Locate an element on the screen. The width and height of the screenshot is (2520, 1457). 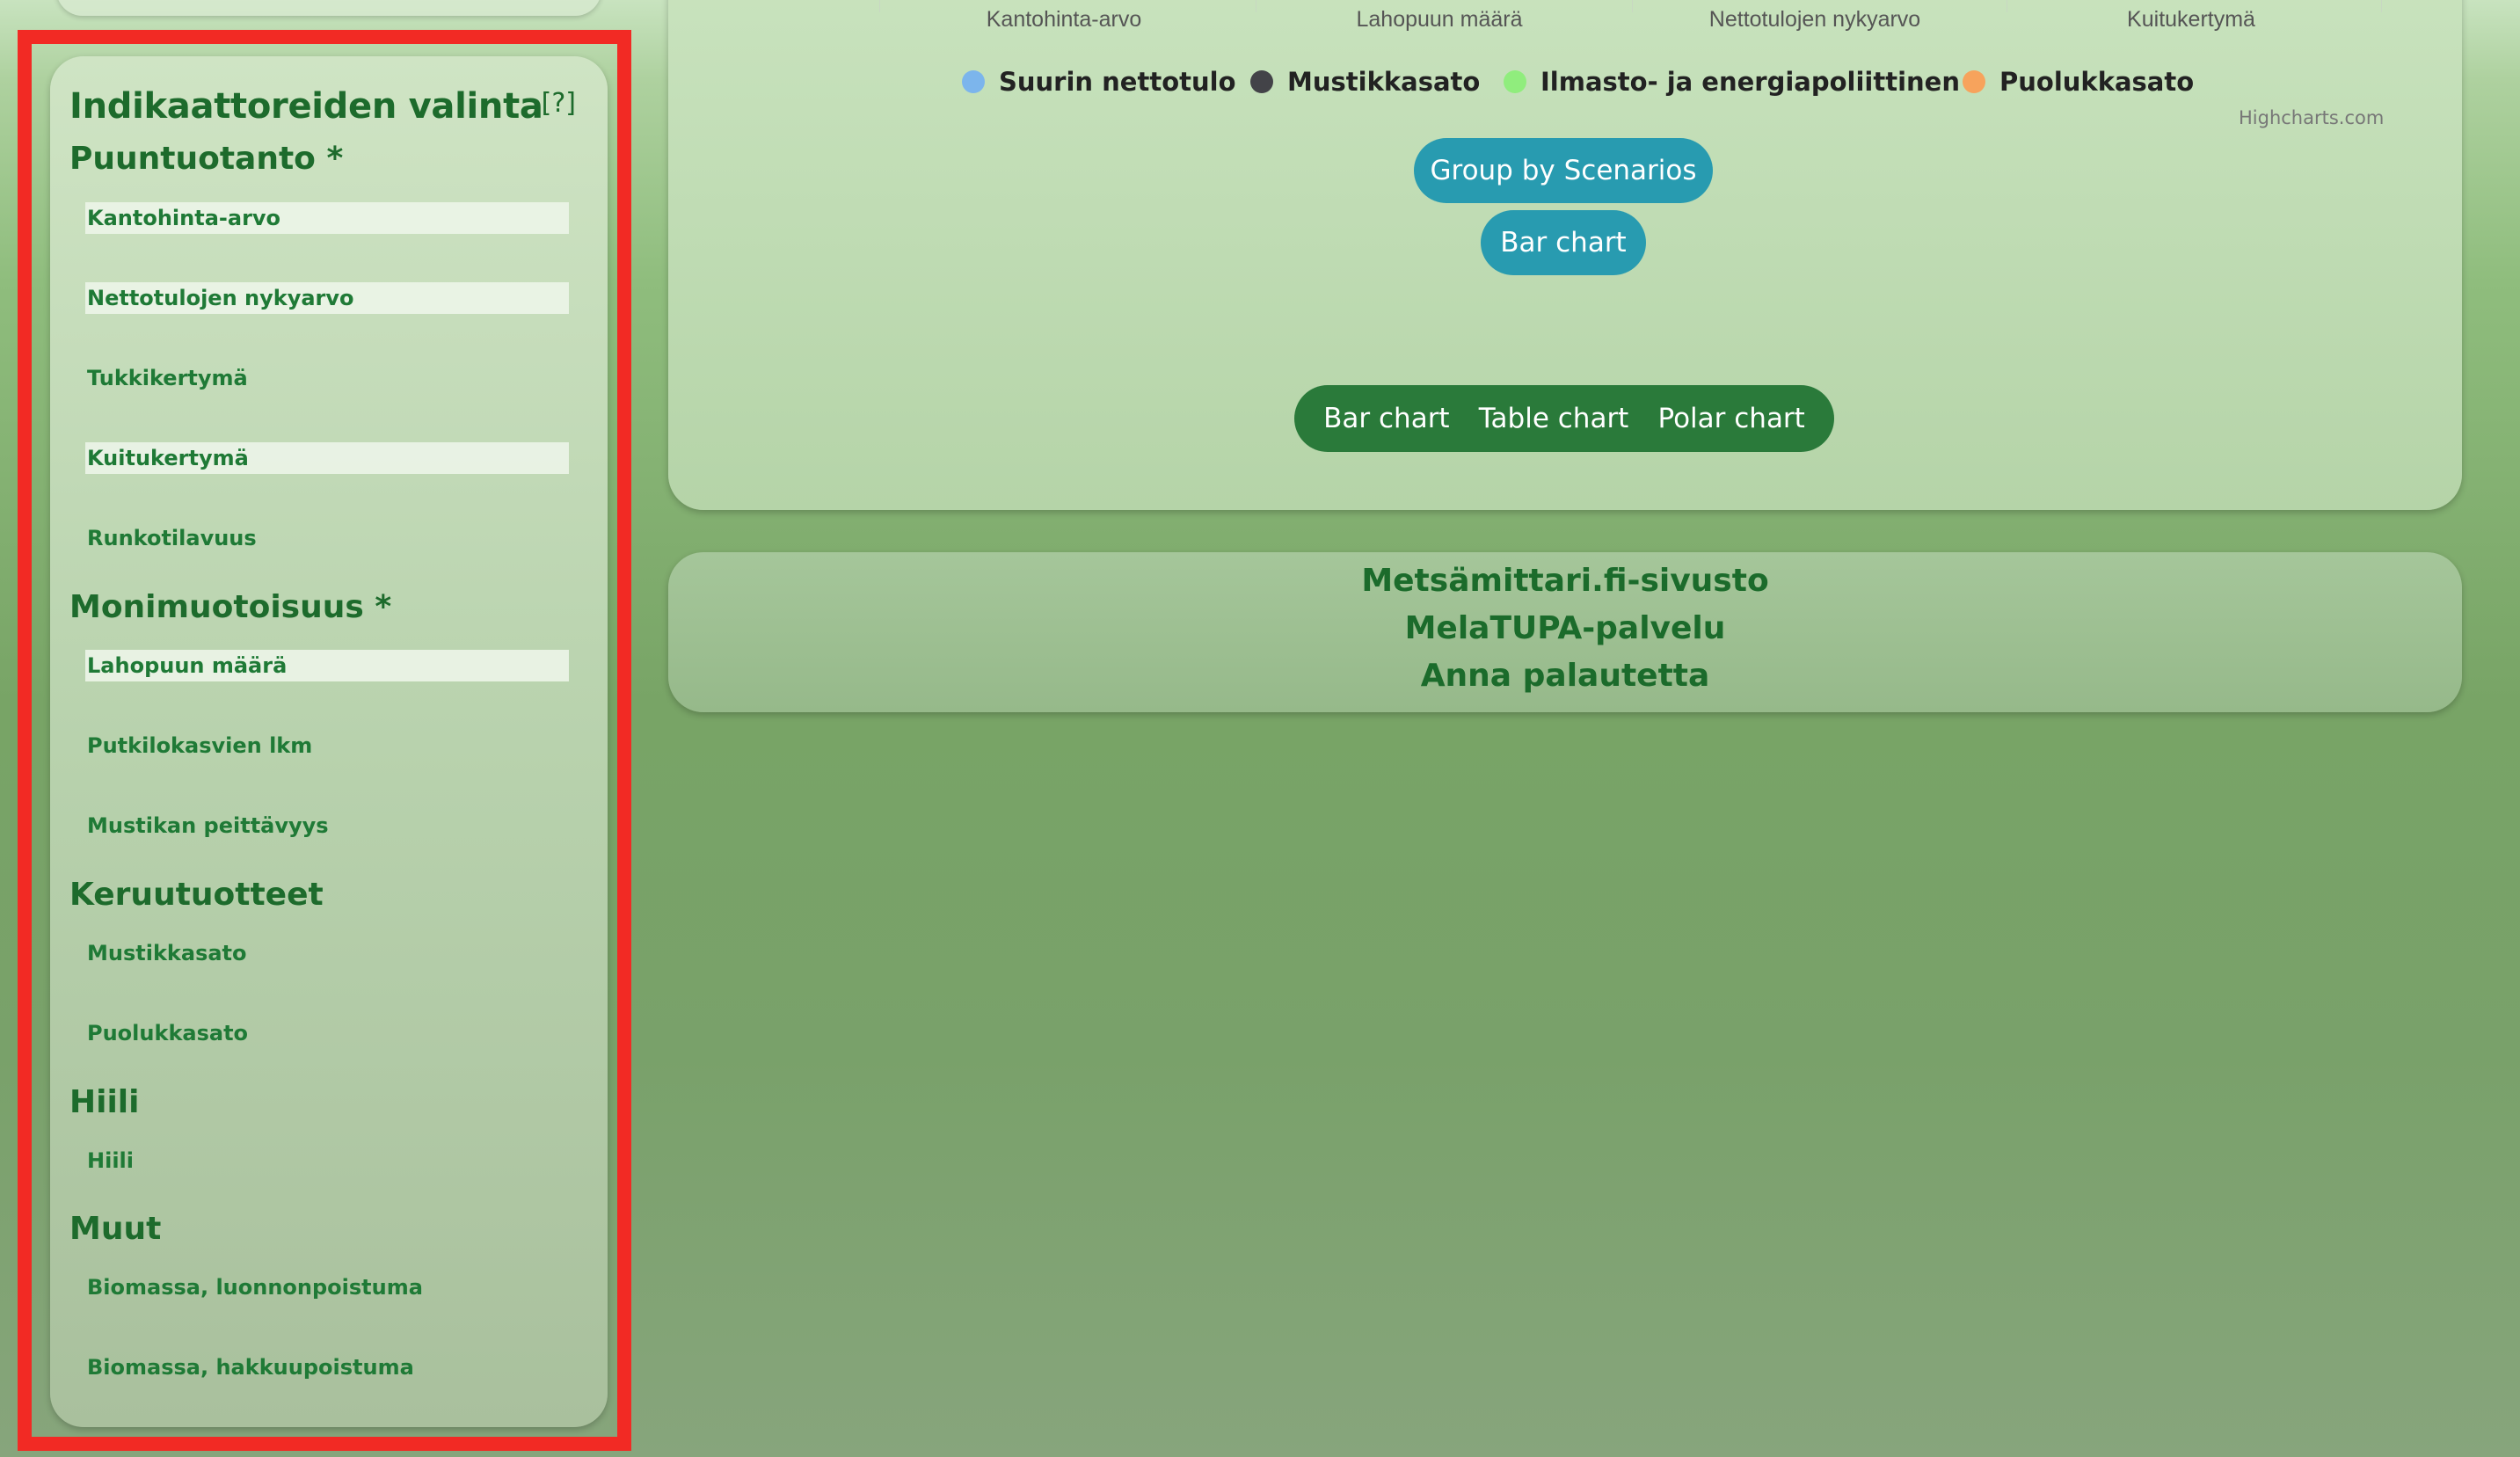
indicator-putkilokasvien-lkm: Putkilokasvien lkm is located at coordinates (327, 745).